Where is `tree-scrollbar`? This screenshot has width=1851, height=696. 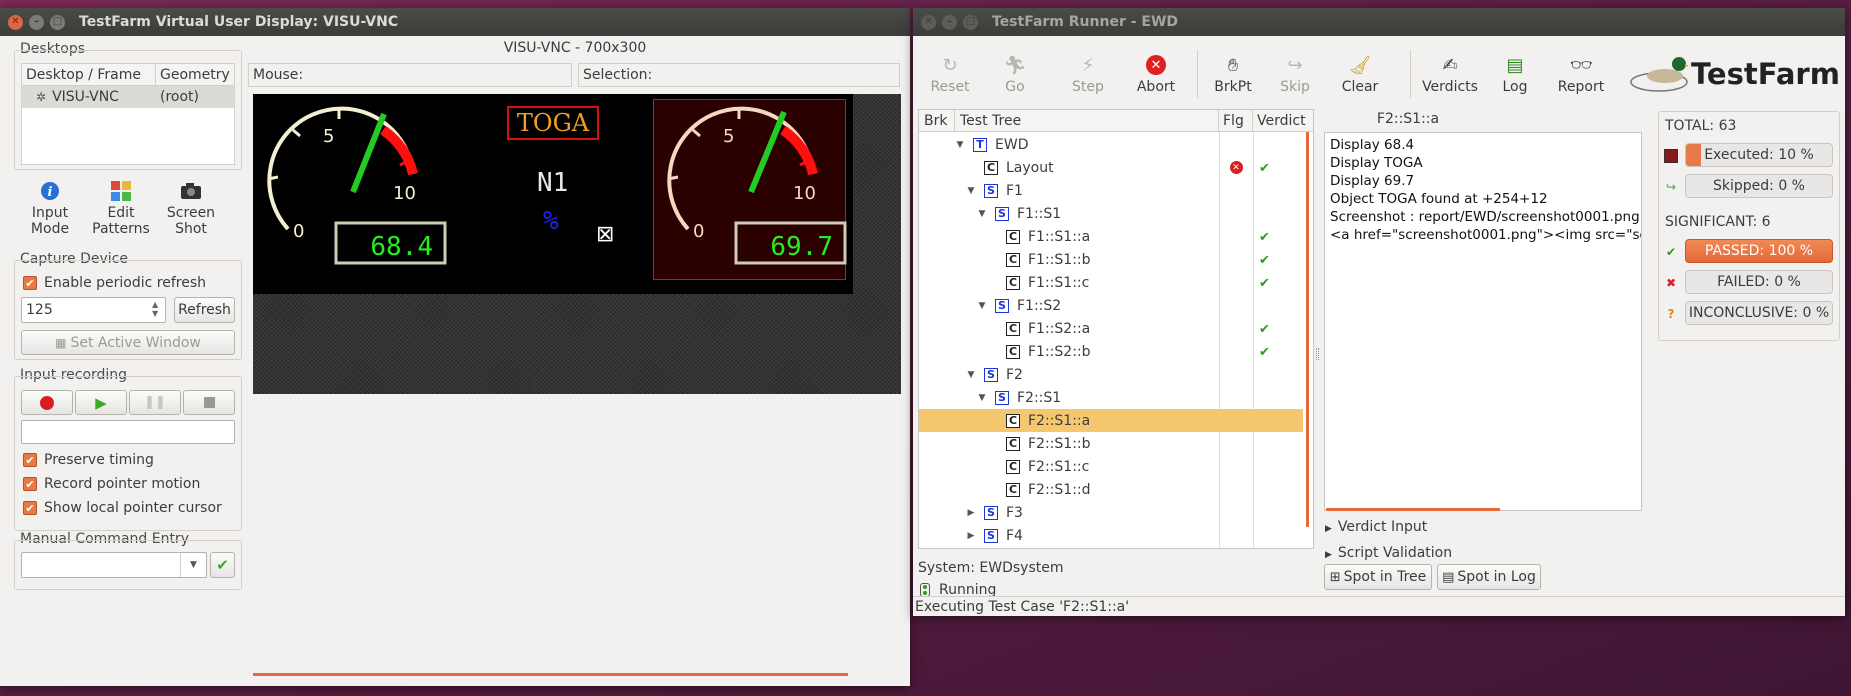
tree-scrollbar is located at coordinates (1307, 329).